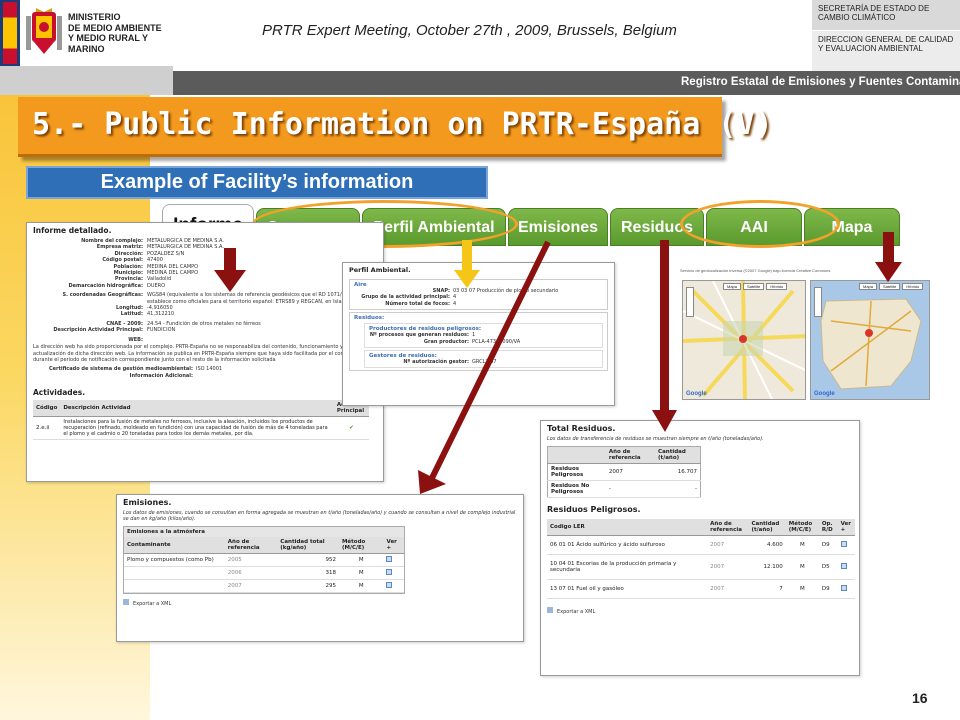 The height and width of the screenshot is (720, 960). Describe the element at coordinates (664, 336) in the screenshot. I see `arrow-residuos` at that location.